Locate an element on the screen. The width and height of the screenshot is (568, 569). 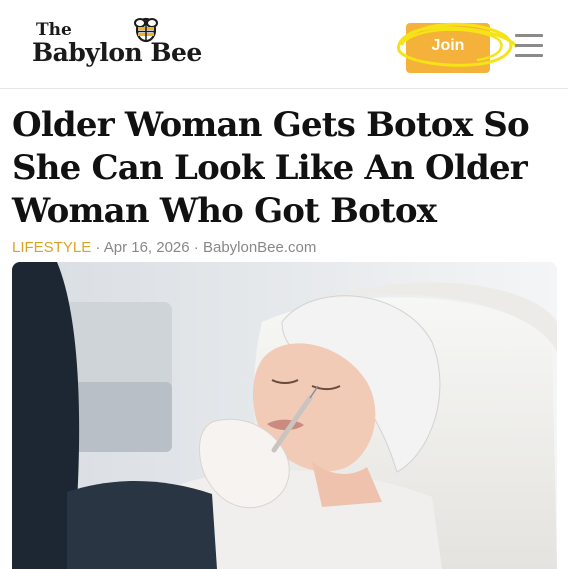
site-logo: The Babylon Bee is located at coordinates (130, 45).